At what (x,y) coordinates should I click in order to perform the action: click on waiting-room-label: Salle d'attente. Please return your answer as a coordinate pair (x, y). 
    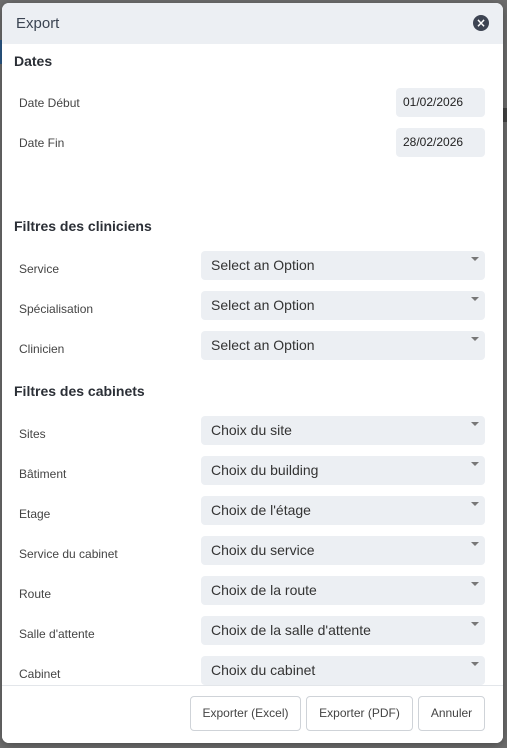
    Looking at the image, I should click on (57, 634).